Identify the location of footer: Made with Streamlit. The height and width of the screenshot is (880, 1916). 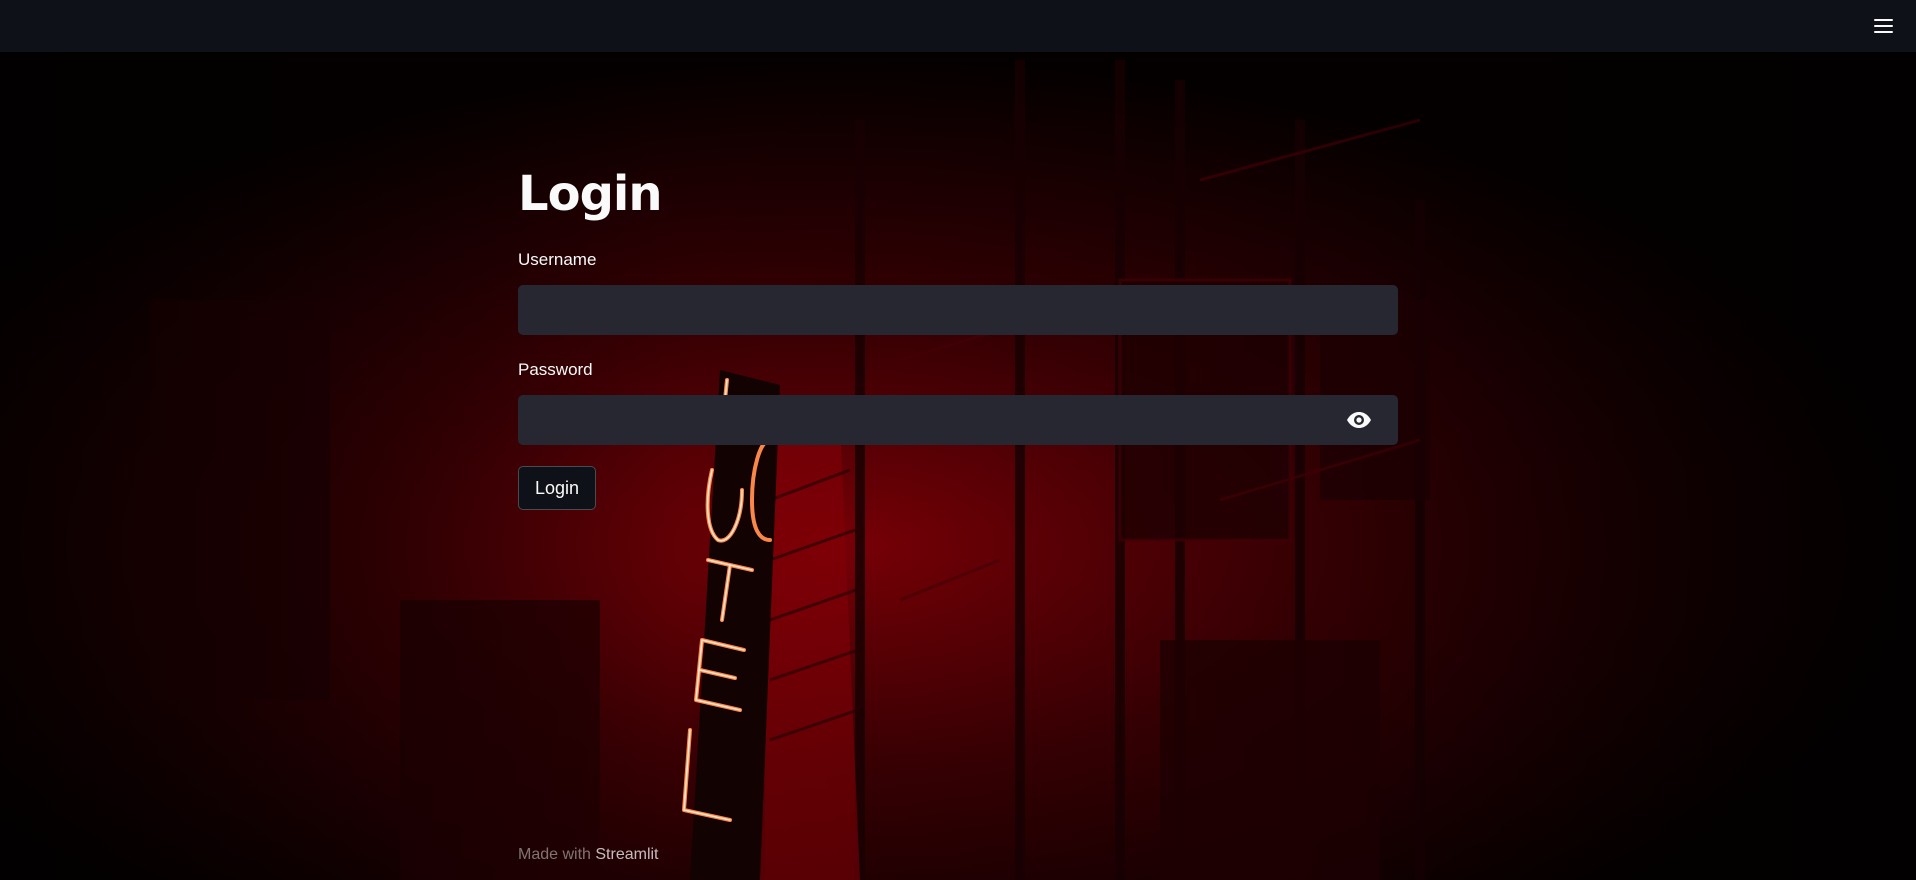
(588, 855).